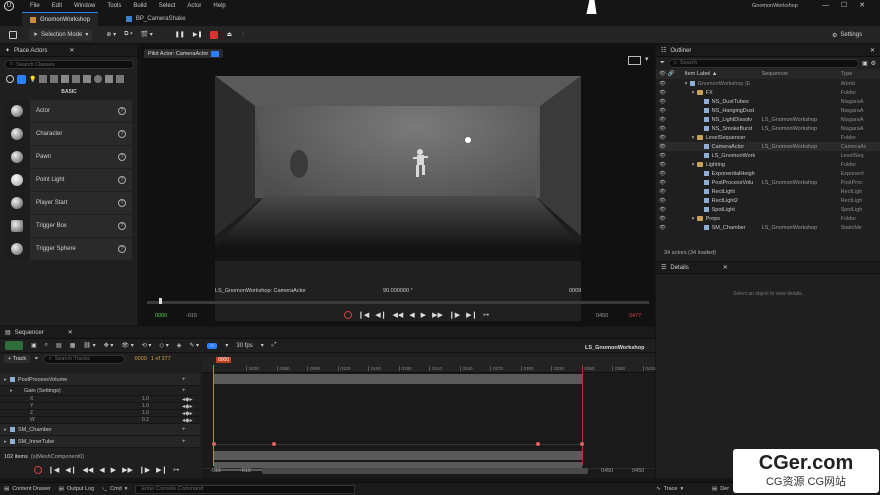  I want to click on outliner-row: 👁 ▾ Lighting Folder, so click(769, 164).